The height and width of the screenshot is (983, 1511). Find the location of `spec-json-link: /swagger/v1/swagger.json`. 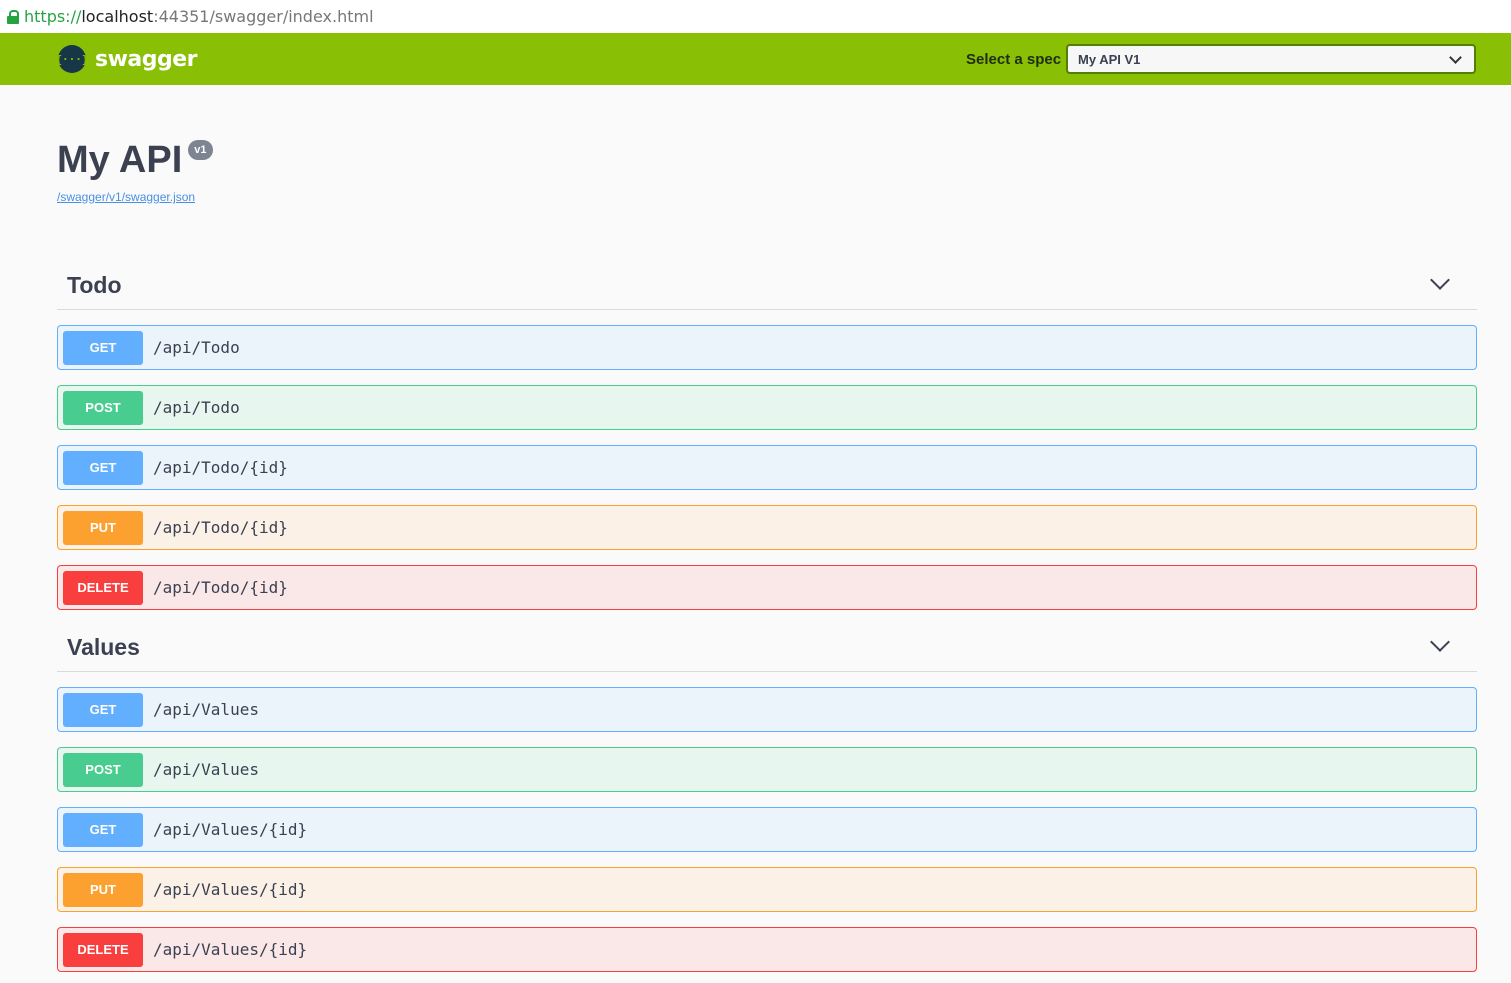

spec-json-link: /swagger/v1/swagger.json is located at coordinates (126, 197).